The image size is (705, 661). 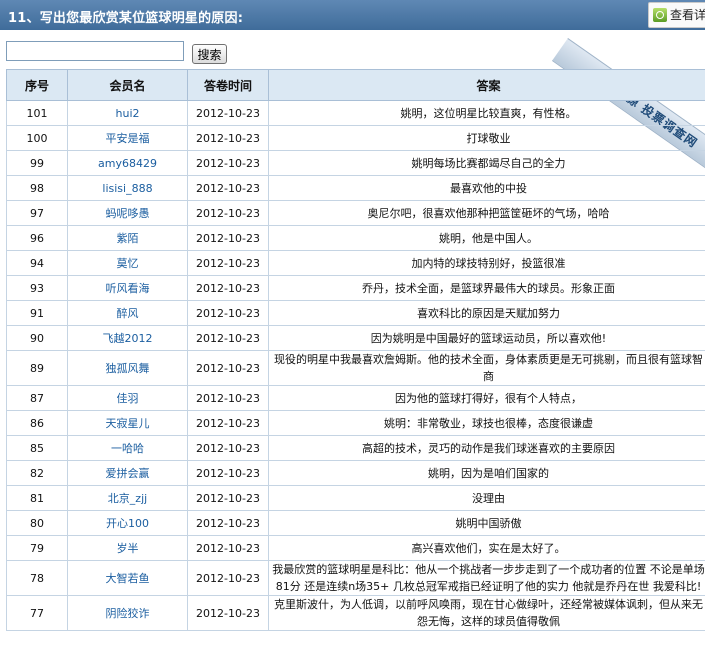 I want to click on cell-answer: 高超的技术，灵巧的动作是我们球迷喜欢的主要原因, so click(x=486, y=448).